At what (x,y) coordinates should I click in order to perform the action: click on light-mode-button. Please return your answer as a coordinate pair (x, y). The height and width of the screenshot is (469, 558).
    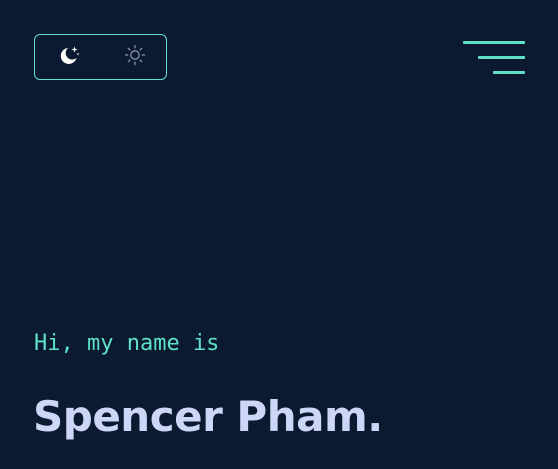
    Looking at the image, I should click on (135, 57).